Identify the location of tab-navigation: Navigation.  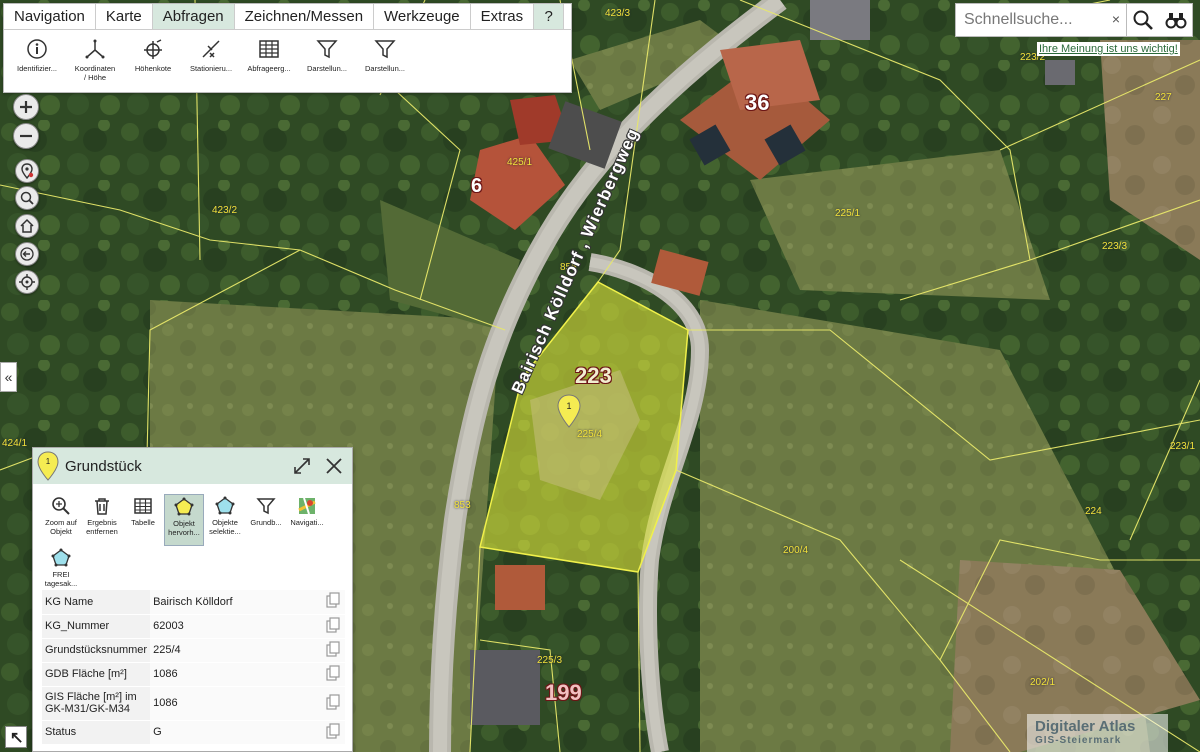
(50, 16).